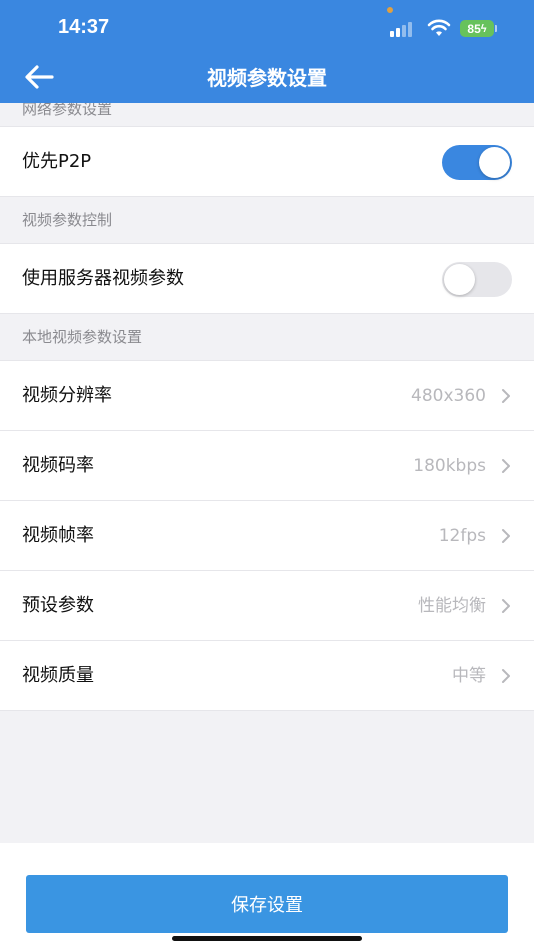  What do you see at coordinates (267, 161) in the screenshot?
I see `setting-row-p2p: 优先P2P` at bounding box center [267, 161].